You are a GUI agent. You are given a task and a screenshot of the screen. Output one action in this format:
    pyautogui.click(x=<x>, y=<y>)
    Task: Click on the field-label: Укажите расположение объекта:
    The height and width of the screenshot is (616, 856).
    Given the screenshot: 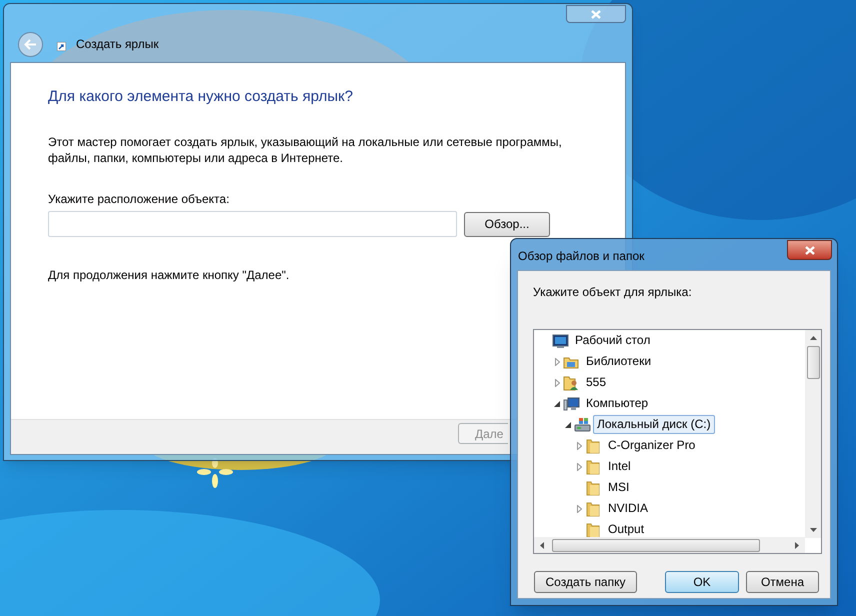 What is the action you would take?
    pyautogui.click(x=139, y=199)
    